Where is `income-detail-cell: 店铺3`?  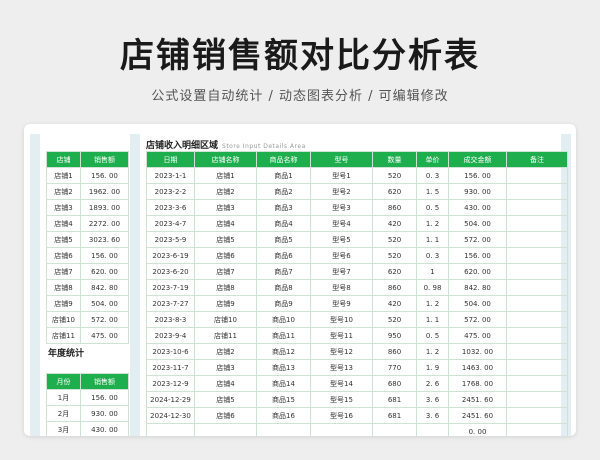 income-detail-cell: 店铺3 is located at coordinates (225, 367).